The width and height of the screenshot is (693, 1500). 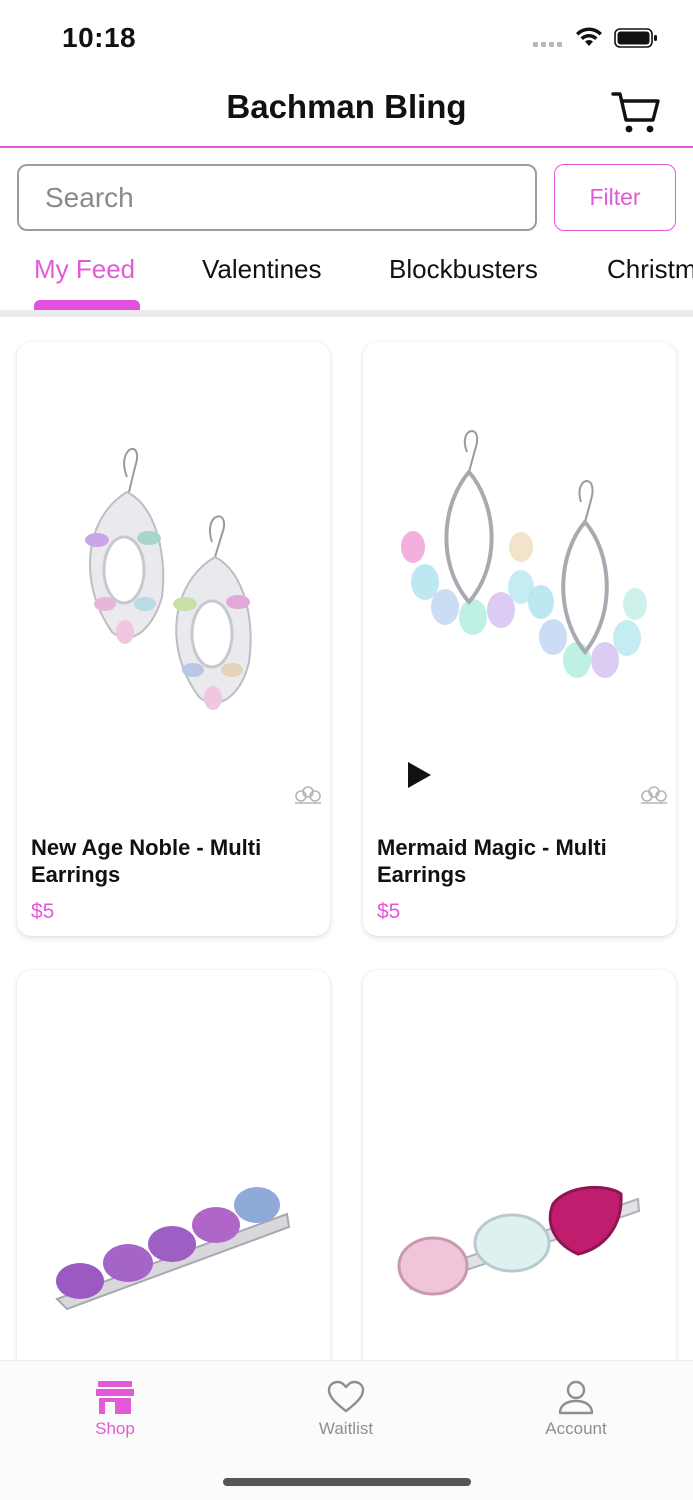 What do you see at coordinates (346, 1428) in the screenshot?
I see `nav-label: Waitlist` at bounding box center [346, 1428].